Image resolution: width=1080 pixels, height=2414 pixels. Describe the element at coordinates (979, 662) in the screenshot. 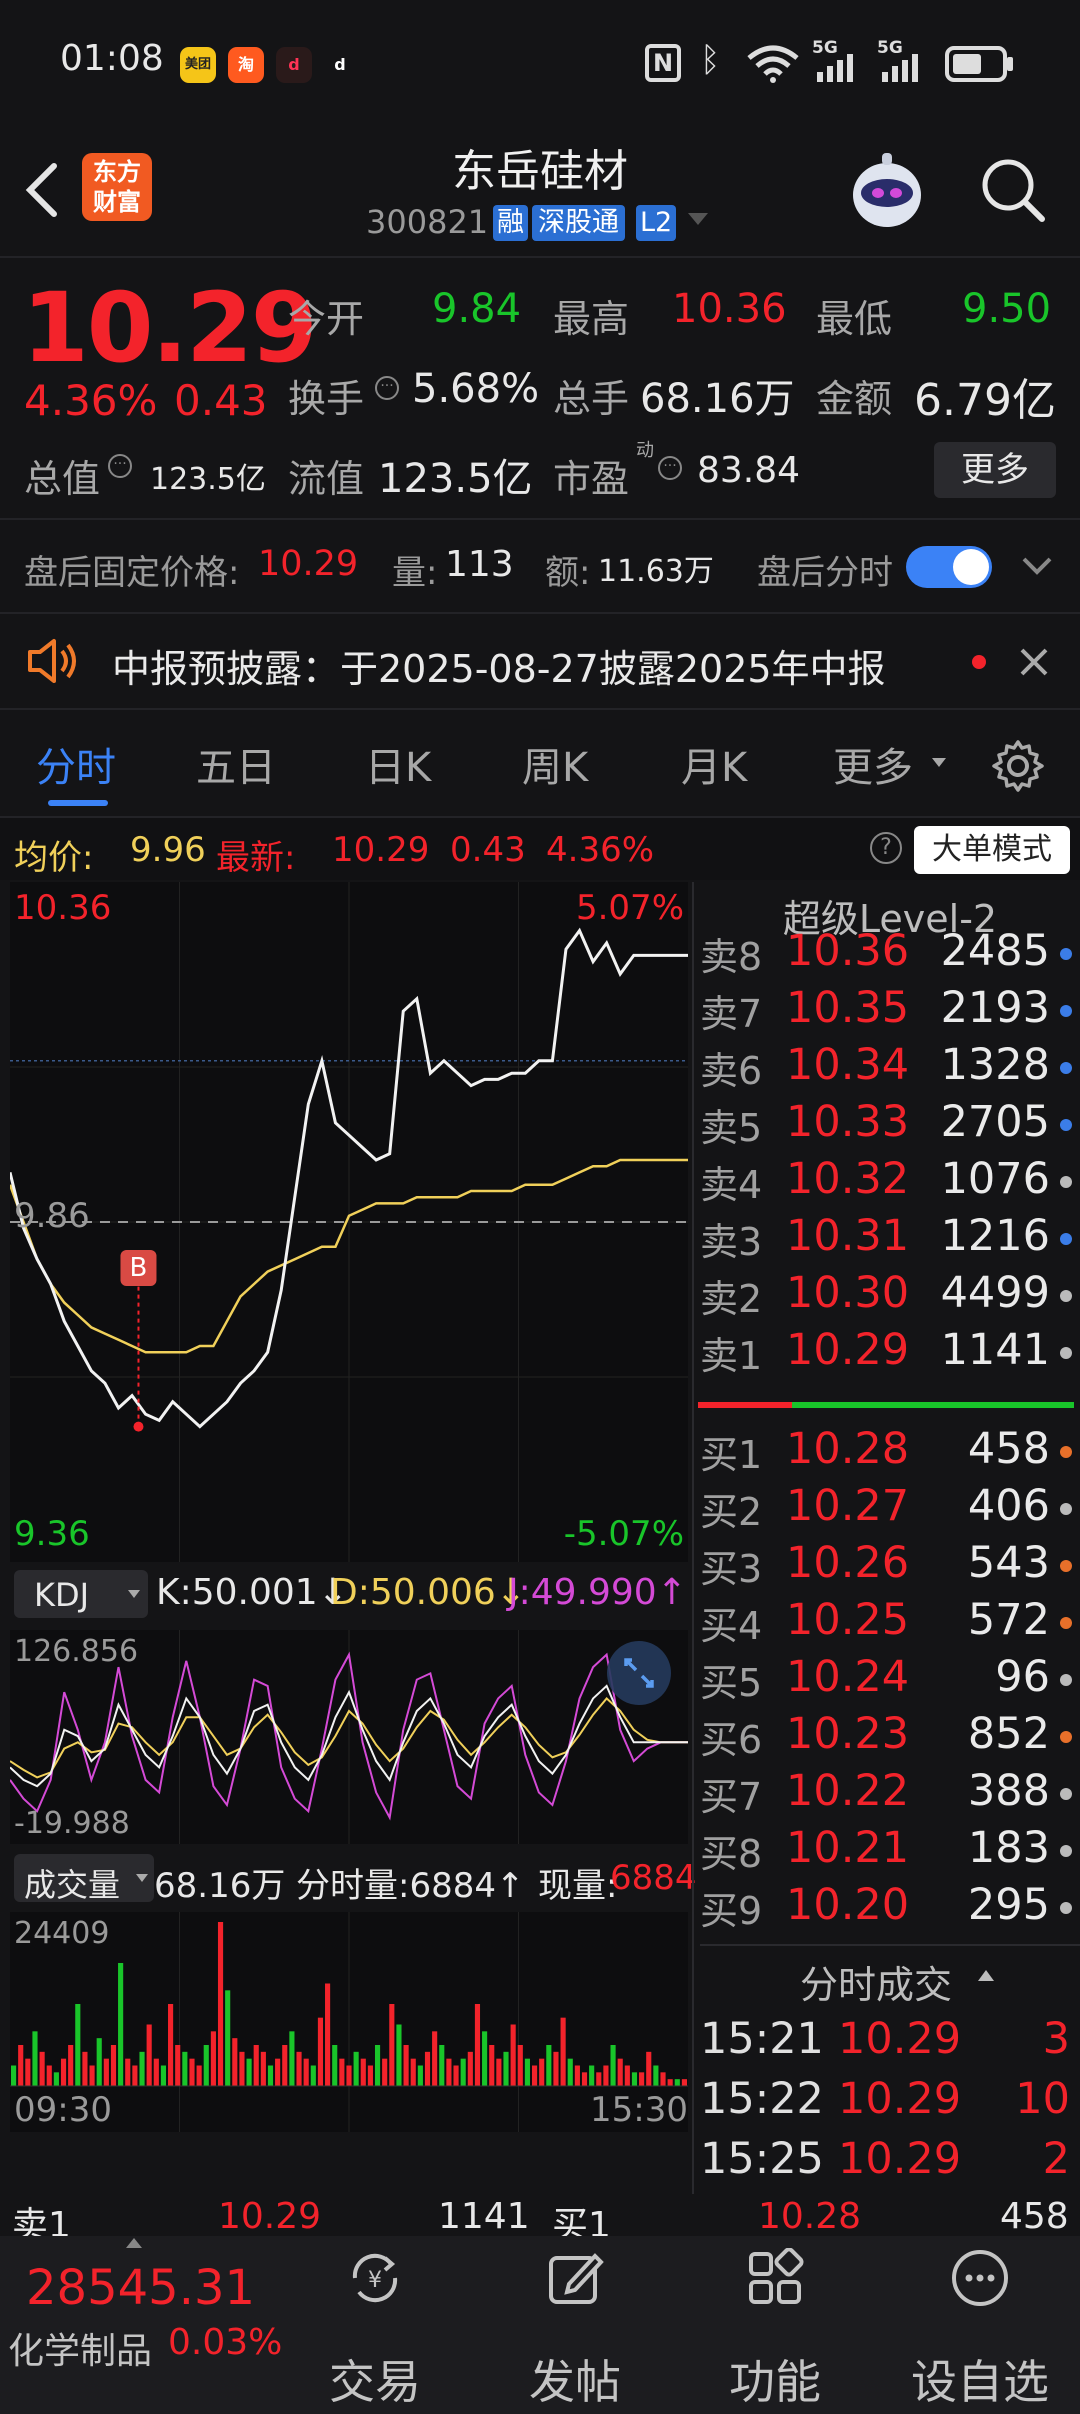

I see `unread-dot` at that location.